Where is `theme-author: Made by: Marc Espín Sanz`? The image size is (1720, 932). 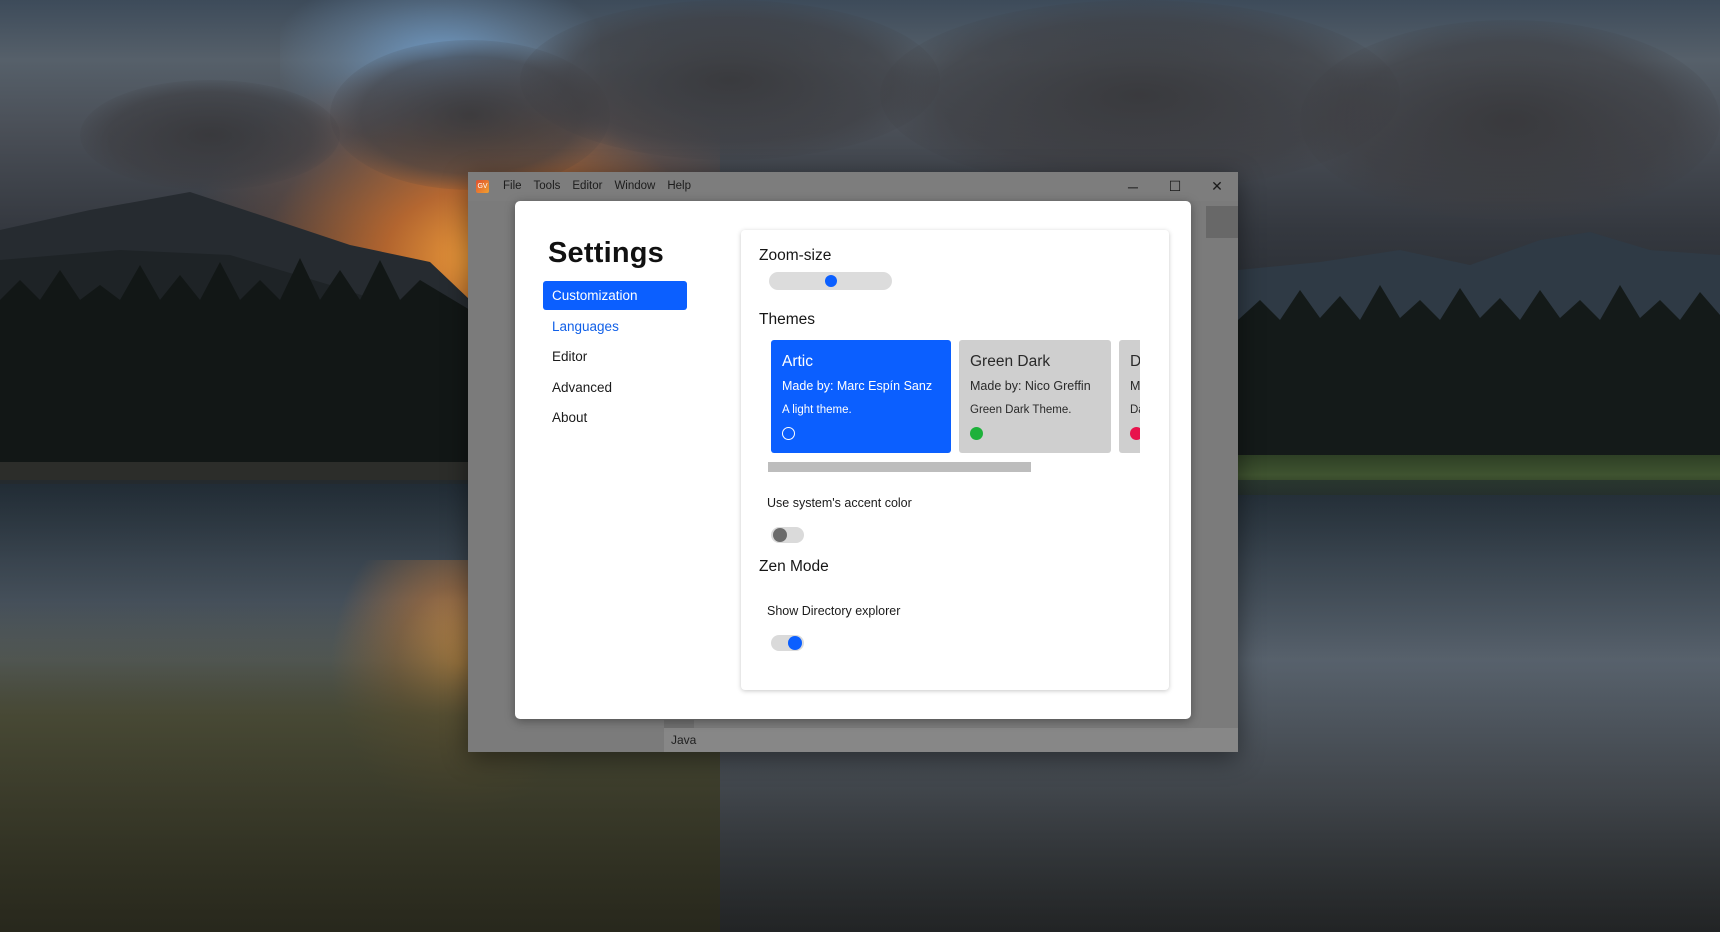
theme-author: Made by: Marc Espín Sanz is located at coordinates (857, 386).